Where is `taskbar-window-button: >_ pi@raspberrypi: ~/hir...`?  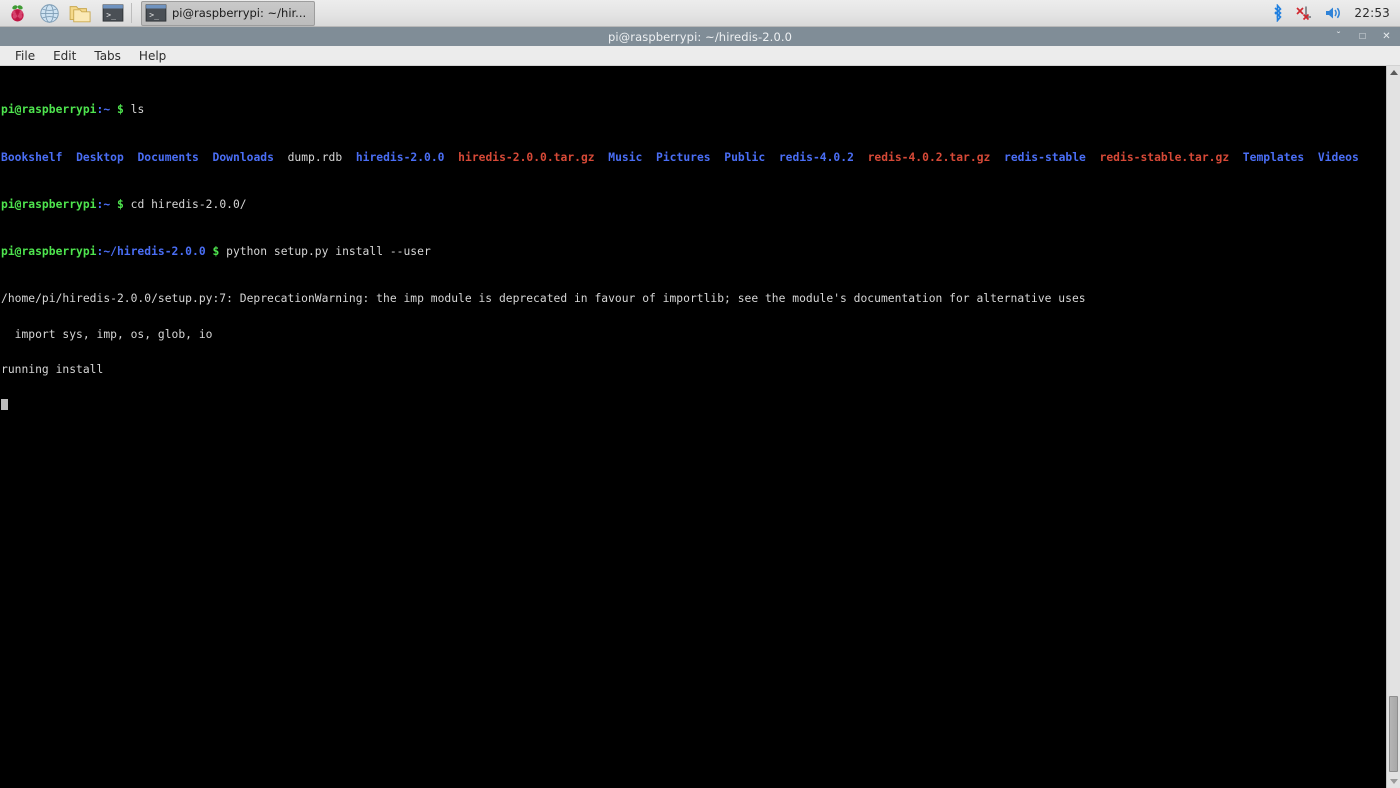 taskbar-window-button: >_ pi@raspberrypi: ~/hir... is located at coordinates (228, 13).